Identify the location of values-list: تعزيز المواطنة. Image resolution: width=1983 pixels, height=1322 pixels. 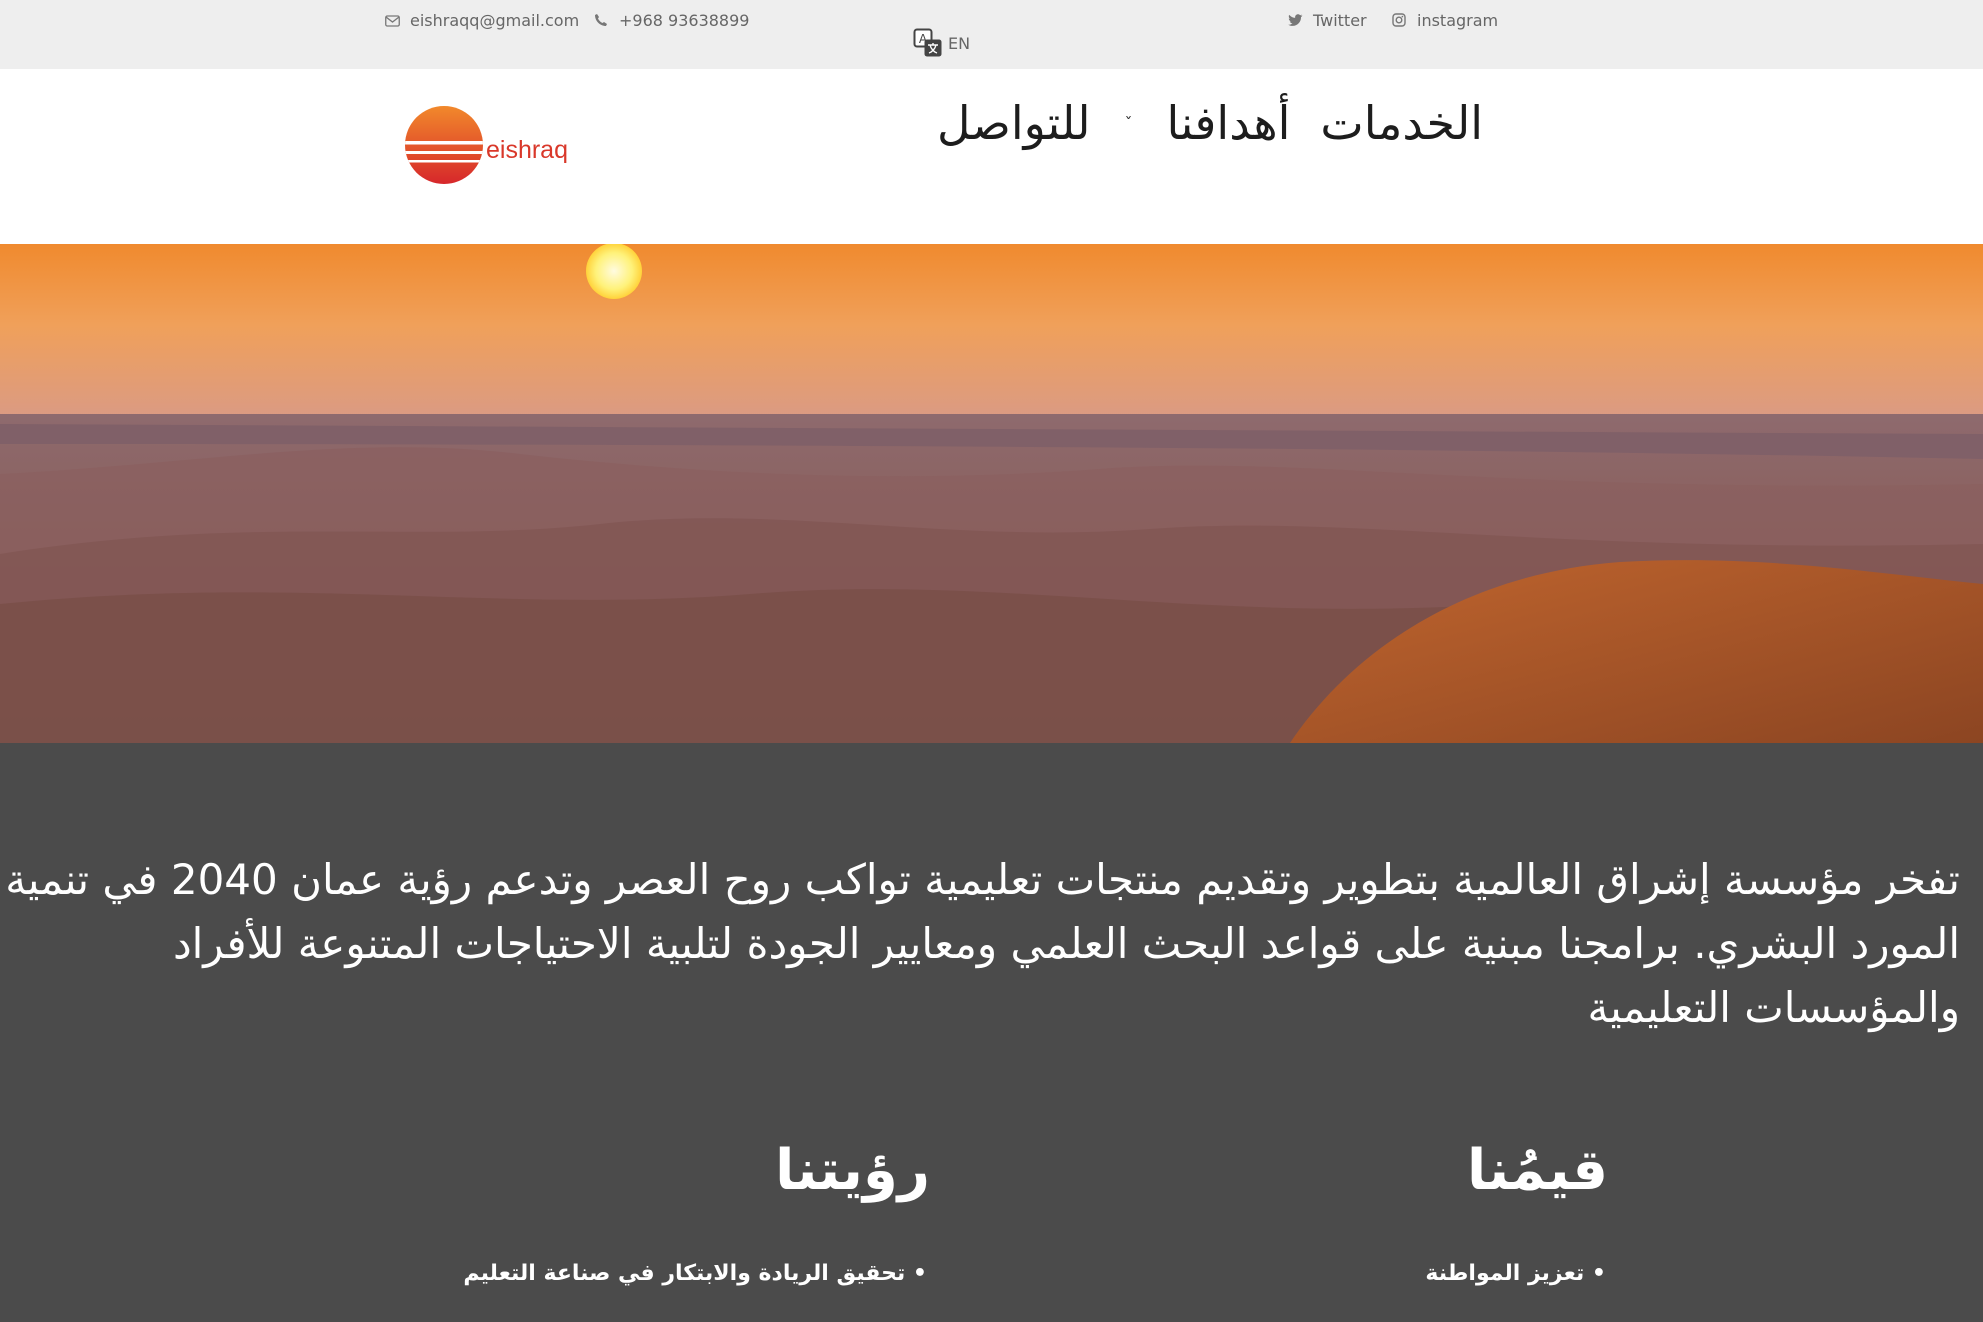
(1515, 1273).